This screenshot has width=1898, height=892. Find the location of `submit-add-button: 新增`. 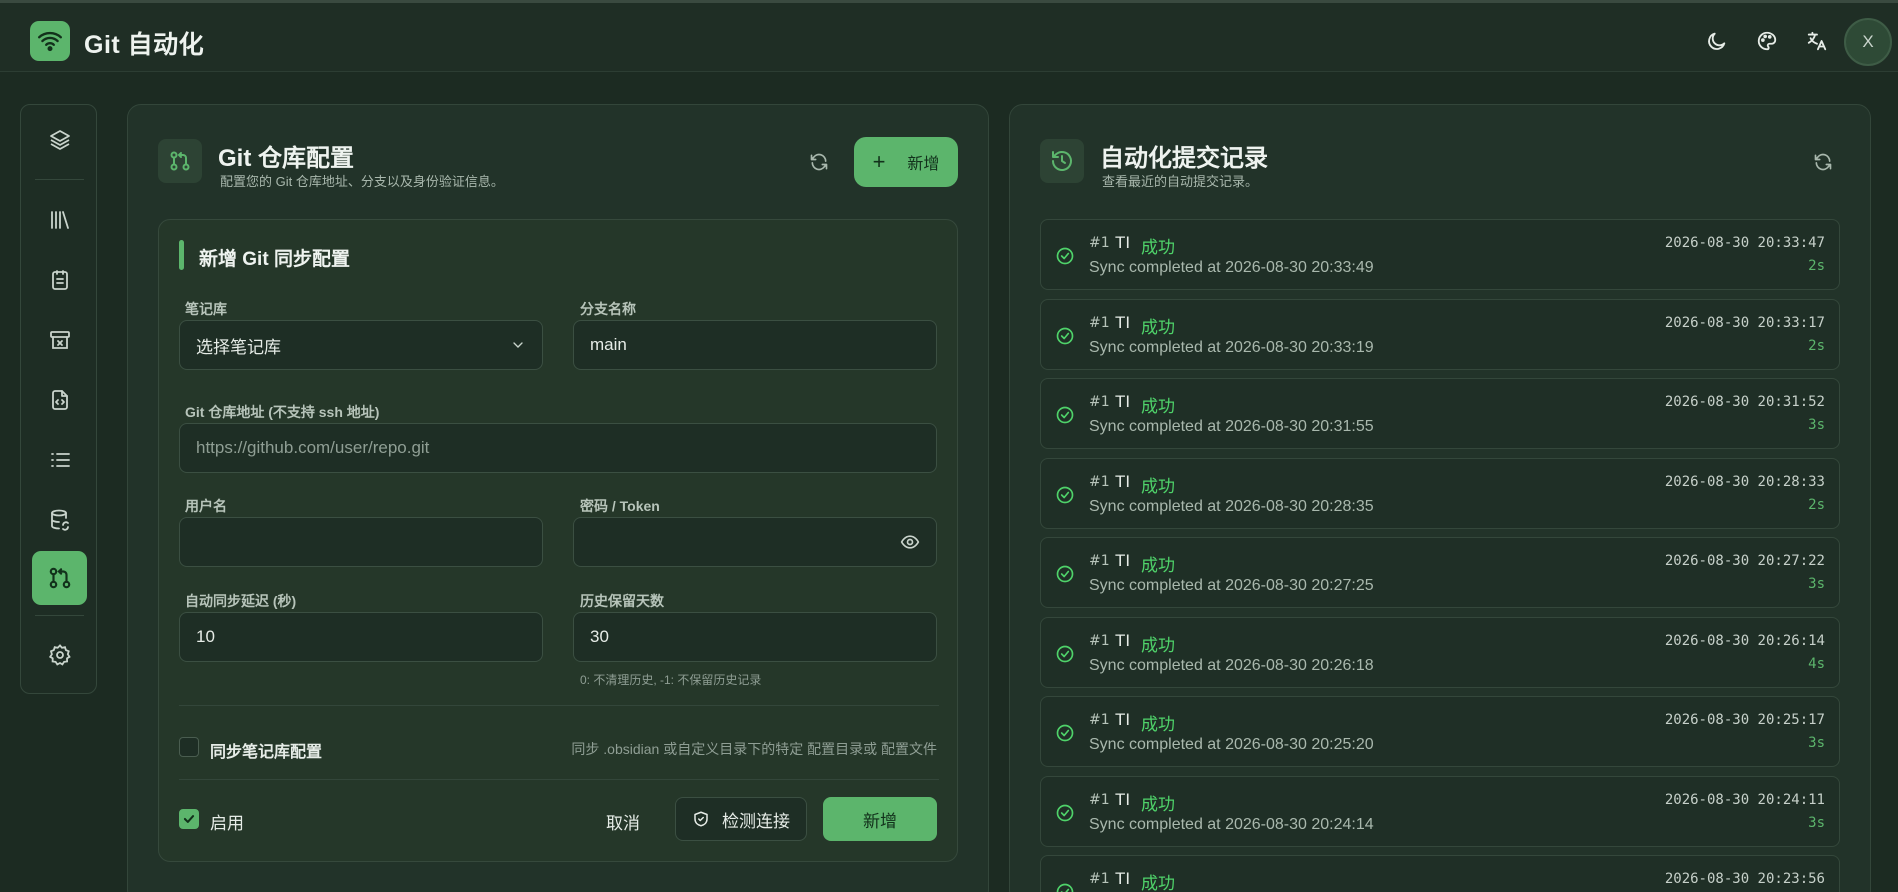

submit-add-button: 新增 is located at coordinates (880, 819).